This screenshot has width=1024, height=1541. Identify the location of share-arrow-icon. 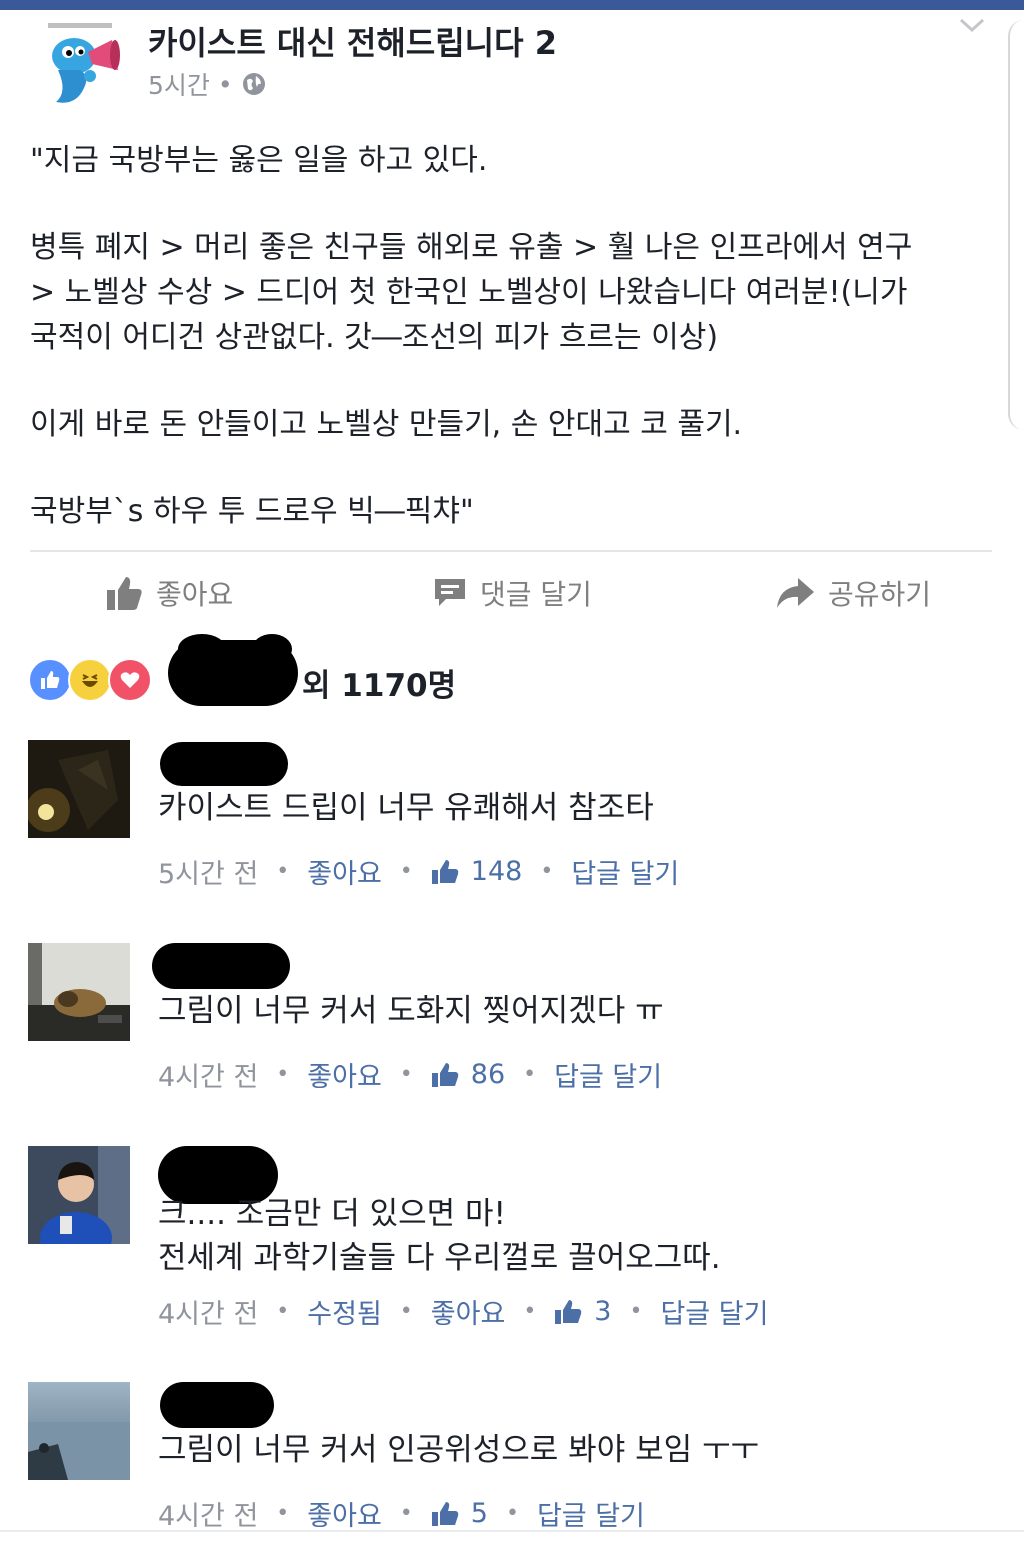
(795, 593).